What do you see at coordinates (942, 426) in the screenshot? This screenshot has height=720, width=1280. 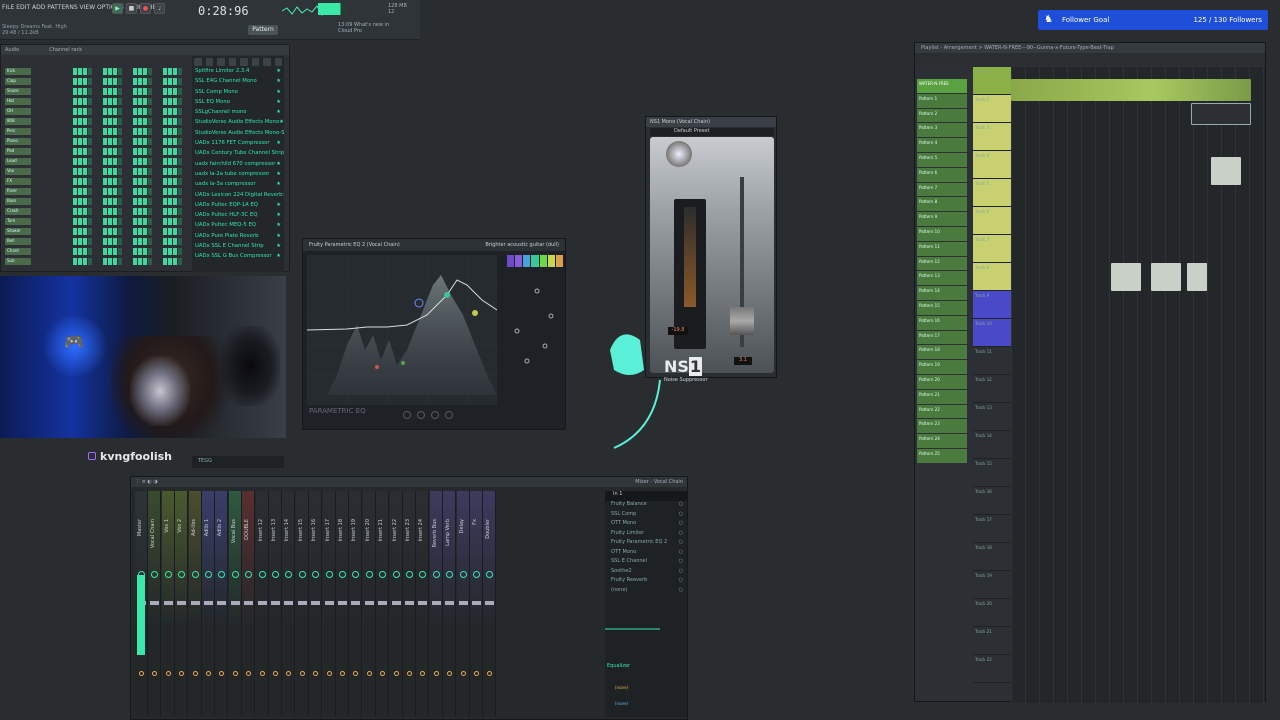 I see `pattern-item: Pattern 23` at bounding box center [942, 426].